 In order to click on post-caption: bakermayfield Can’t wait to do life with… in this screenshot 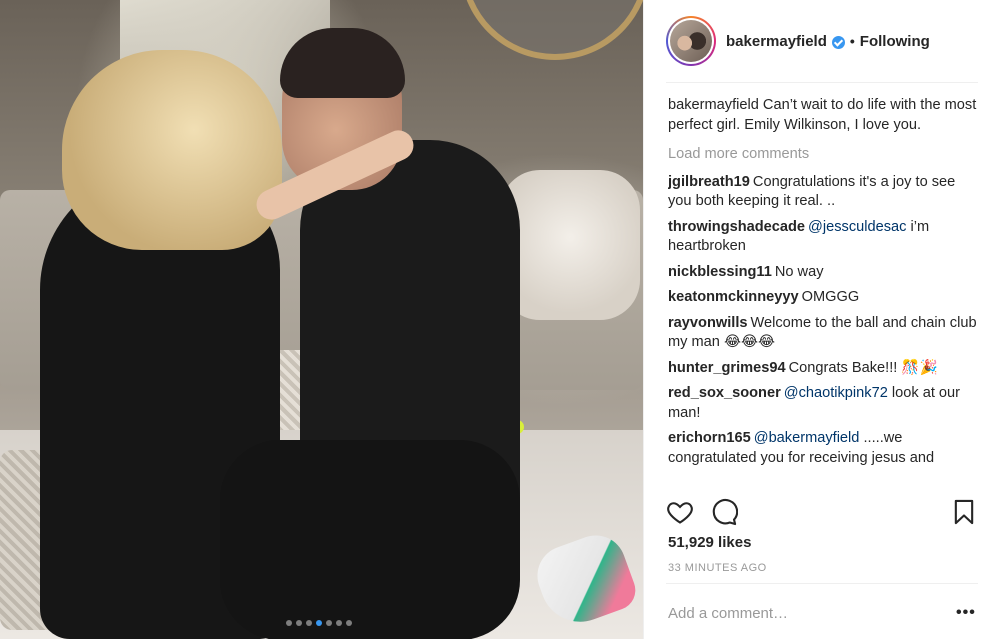, I will do `click(823, 115)`.